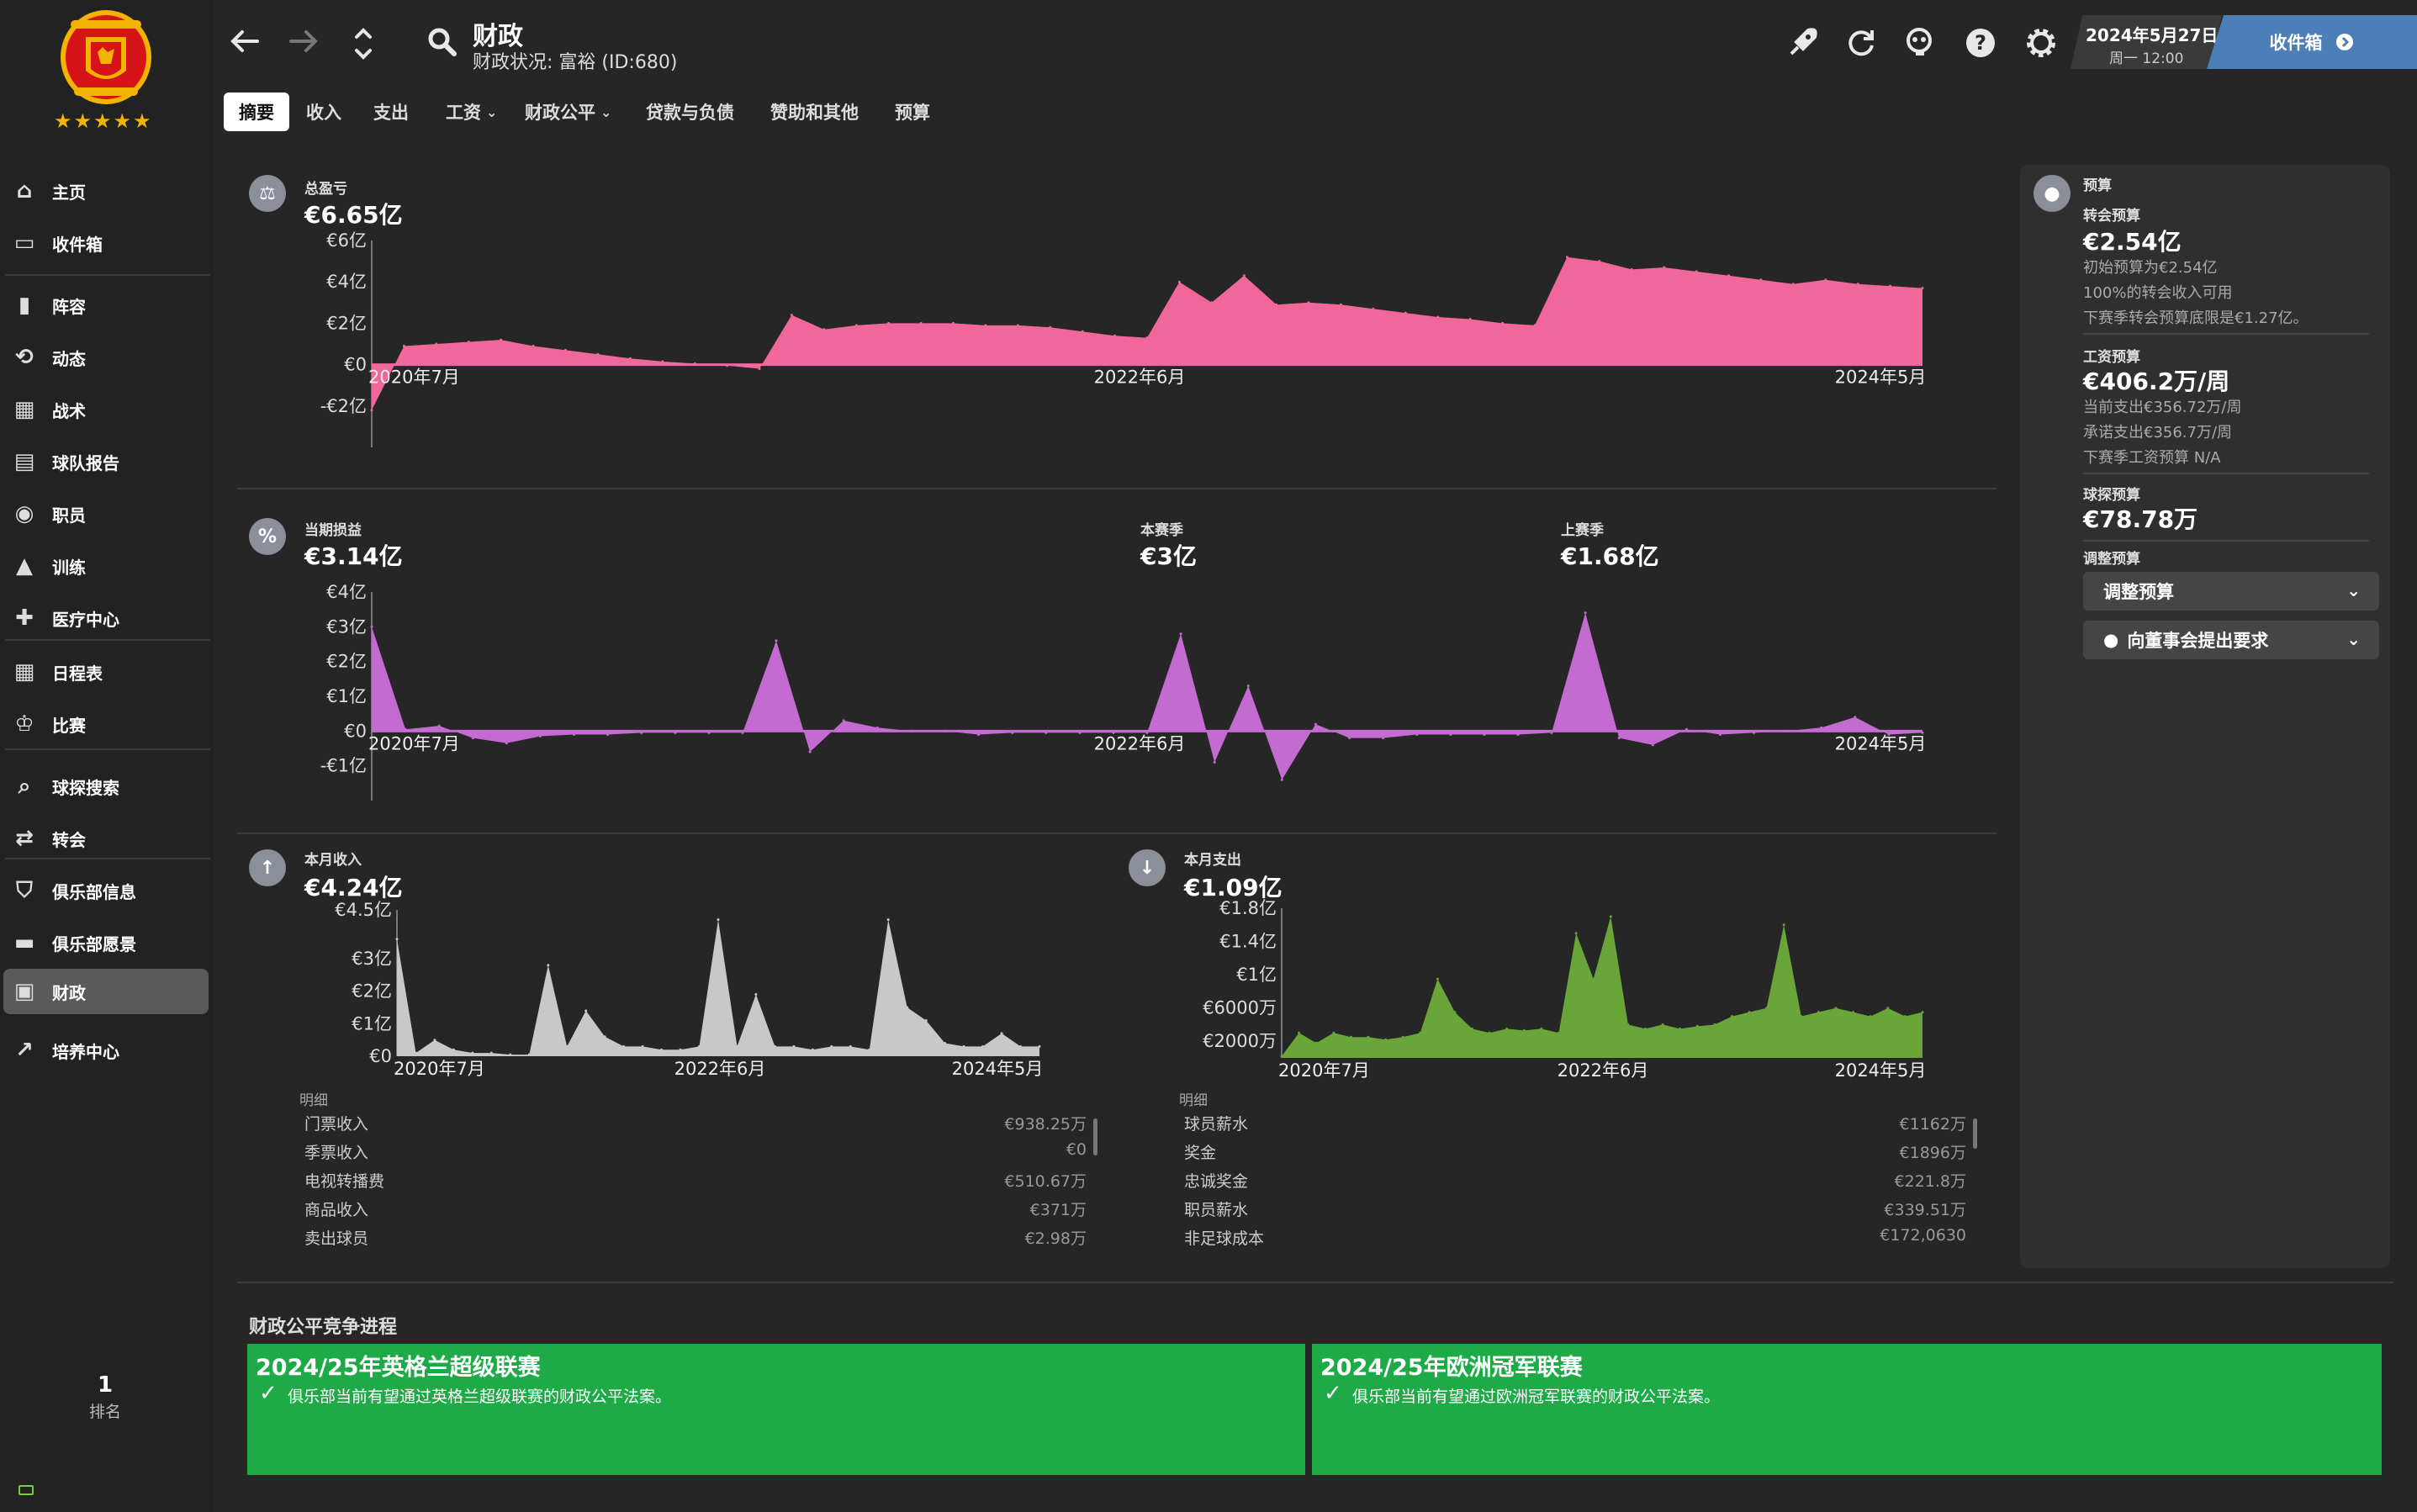  Describe the element at coordinates (696, 1180) in the screenshot. I see `breakdown-row: 电视转播费 €510.67万` at that location.